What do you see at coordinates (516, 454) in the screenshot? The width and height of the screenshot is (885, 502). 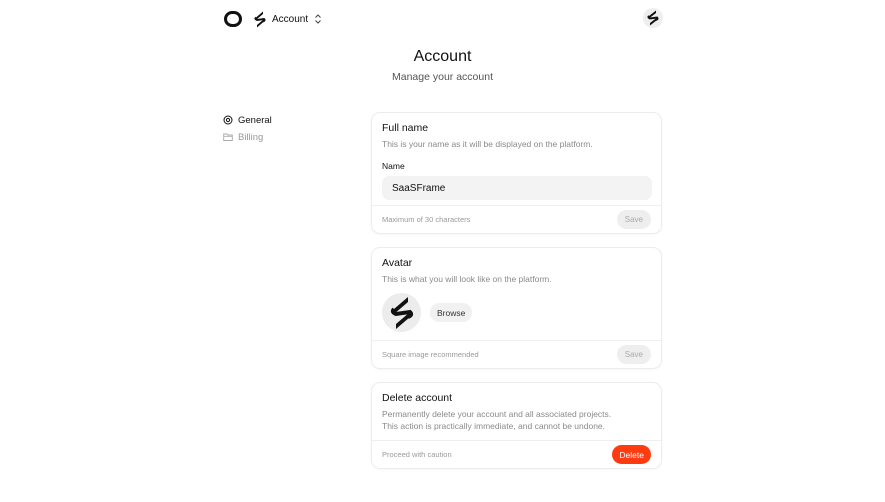 I see `card-footer: Proceed with caution Delete` at bounding box center [516, 454].